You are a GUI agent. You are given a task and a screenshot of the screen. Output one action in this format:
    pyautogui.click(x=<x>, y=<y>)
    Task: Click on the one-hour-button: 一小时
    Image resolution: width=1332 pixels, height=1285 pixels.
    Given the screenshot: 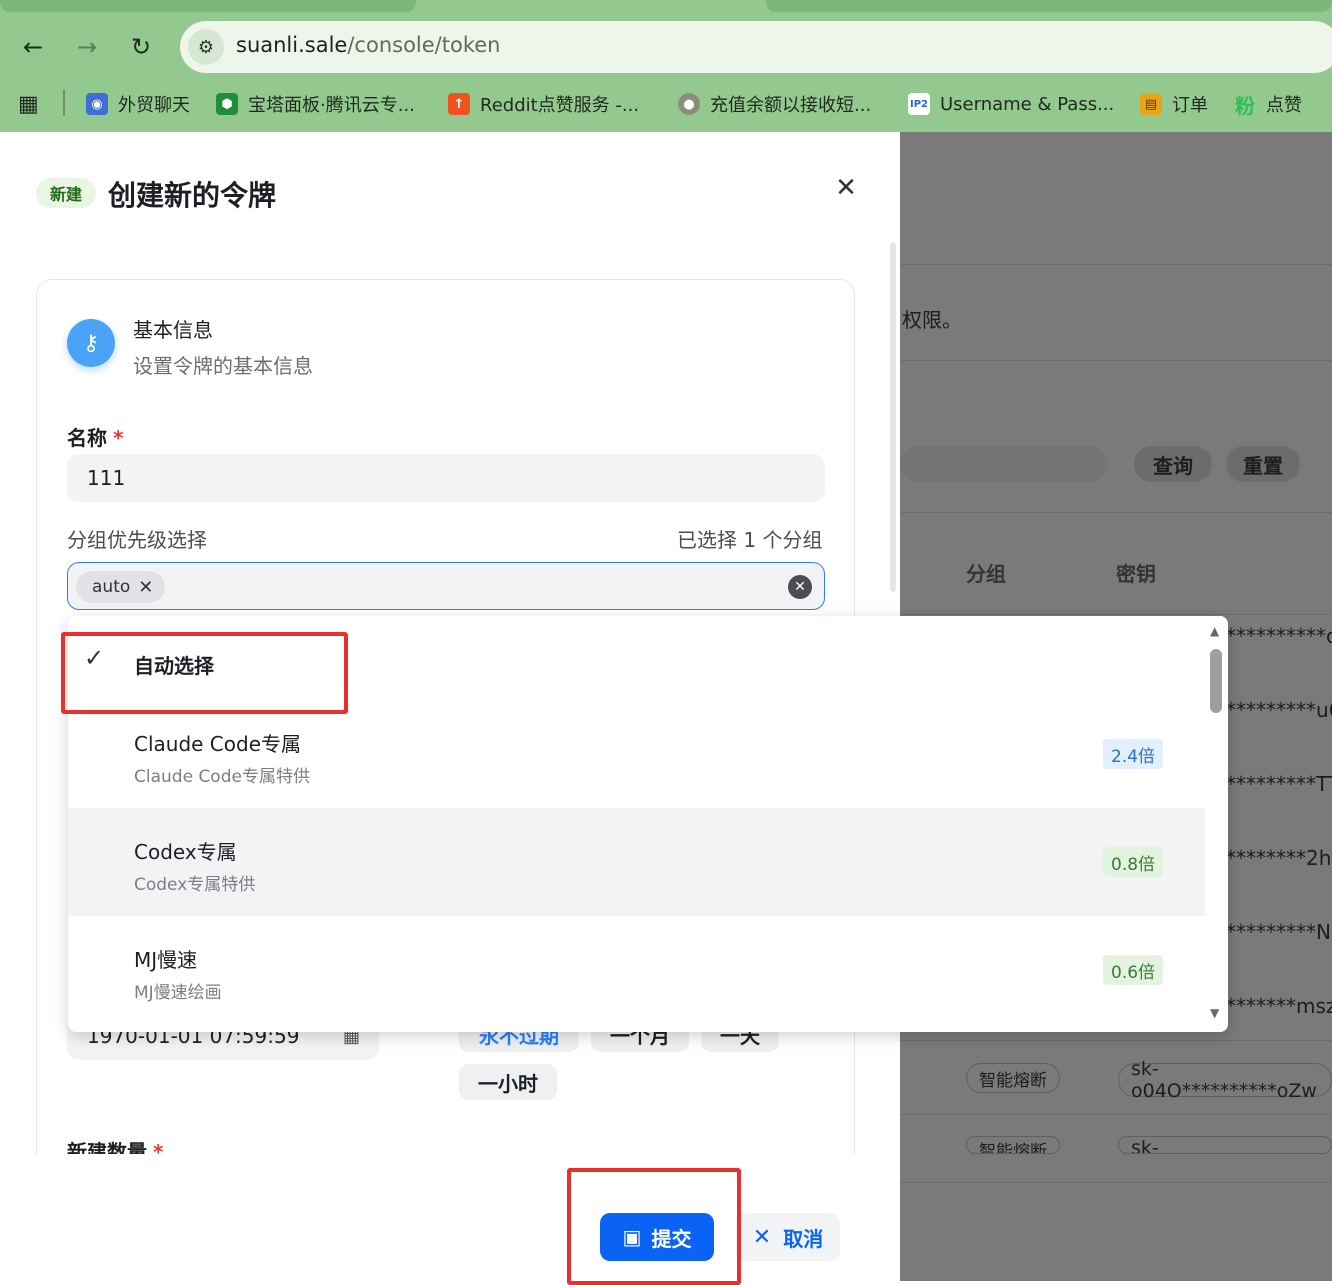 What is the action you would take?
    pyautogui.click(x=508, y=1082)
    